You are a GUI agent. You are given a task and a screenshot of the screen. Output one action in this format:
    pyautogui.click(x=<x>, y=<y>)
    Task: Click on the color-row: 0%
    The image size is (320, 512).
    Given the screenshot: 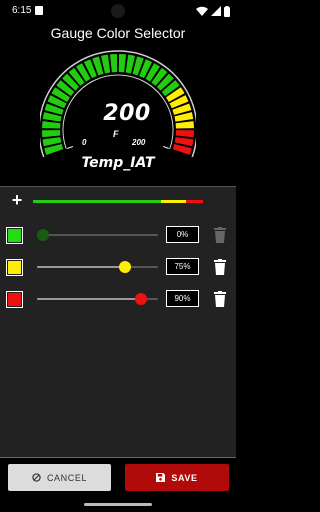 What is the action you would take?
    pyautogui.click(x=118, y=235)
    